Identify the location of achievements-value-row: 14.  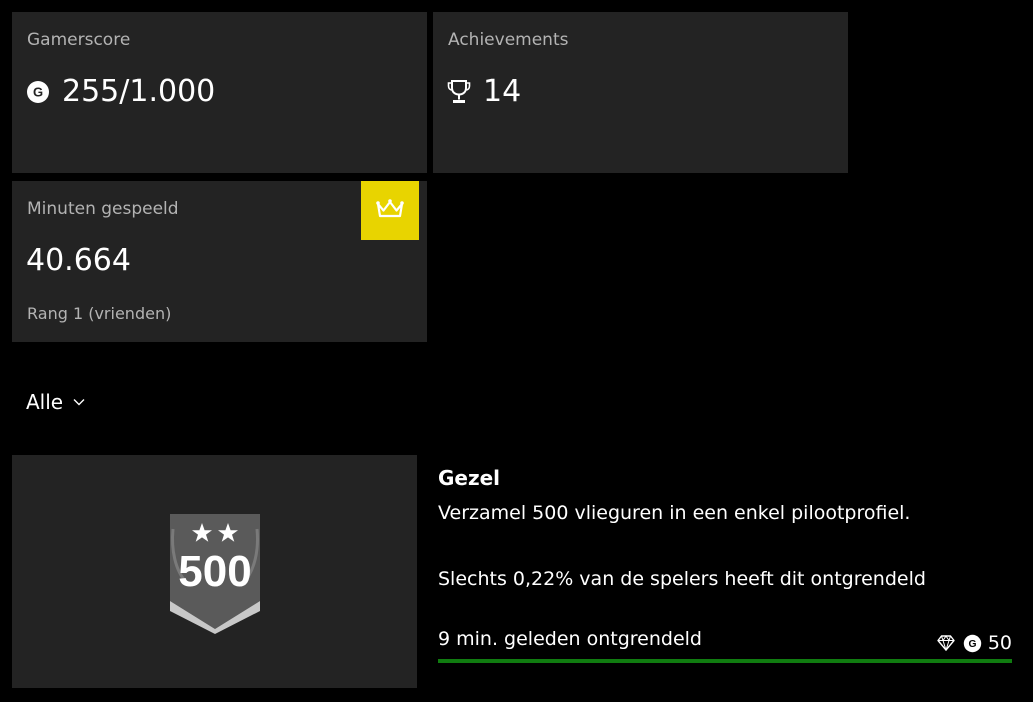
(484, 91).